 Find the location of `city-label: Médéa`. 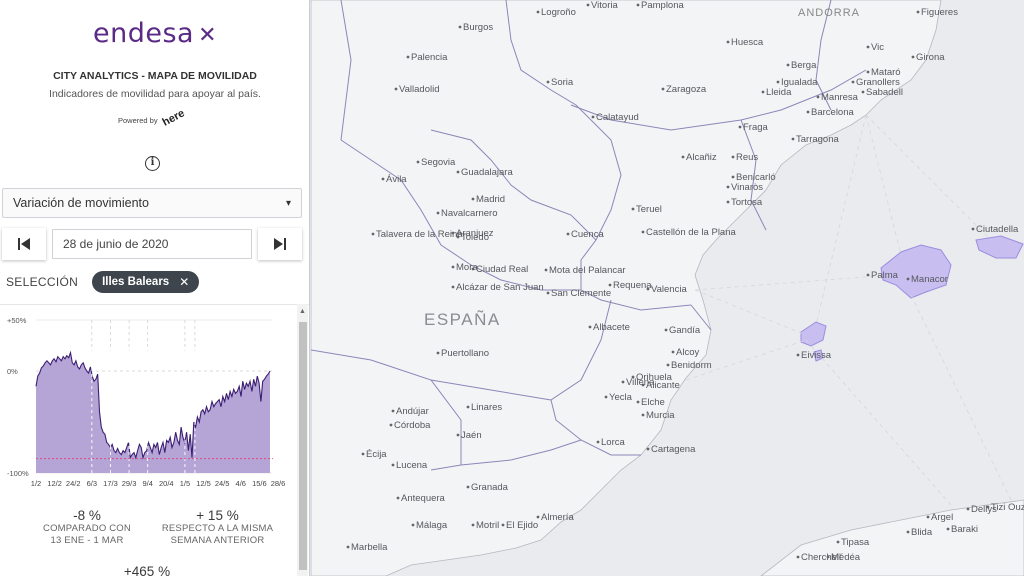

city-label: Médéa is located at coordinates (846, 557).